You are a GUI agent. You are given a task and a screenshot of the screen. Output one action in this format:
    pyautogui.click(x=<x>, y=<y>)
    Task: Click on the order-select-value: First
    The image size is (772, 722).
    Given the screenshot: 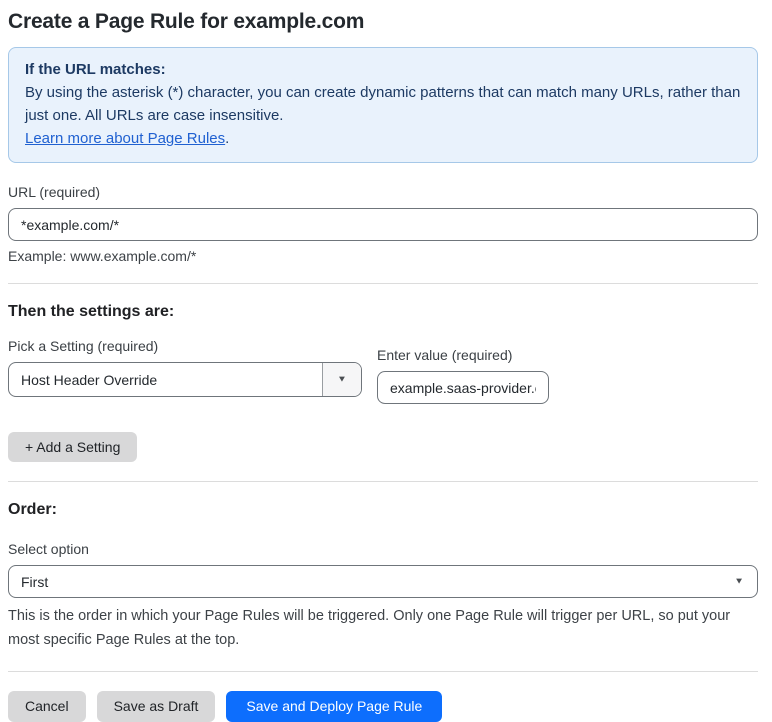 What is the action you would take?
    pyautogui.click(x=35, y=581)
    